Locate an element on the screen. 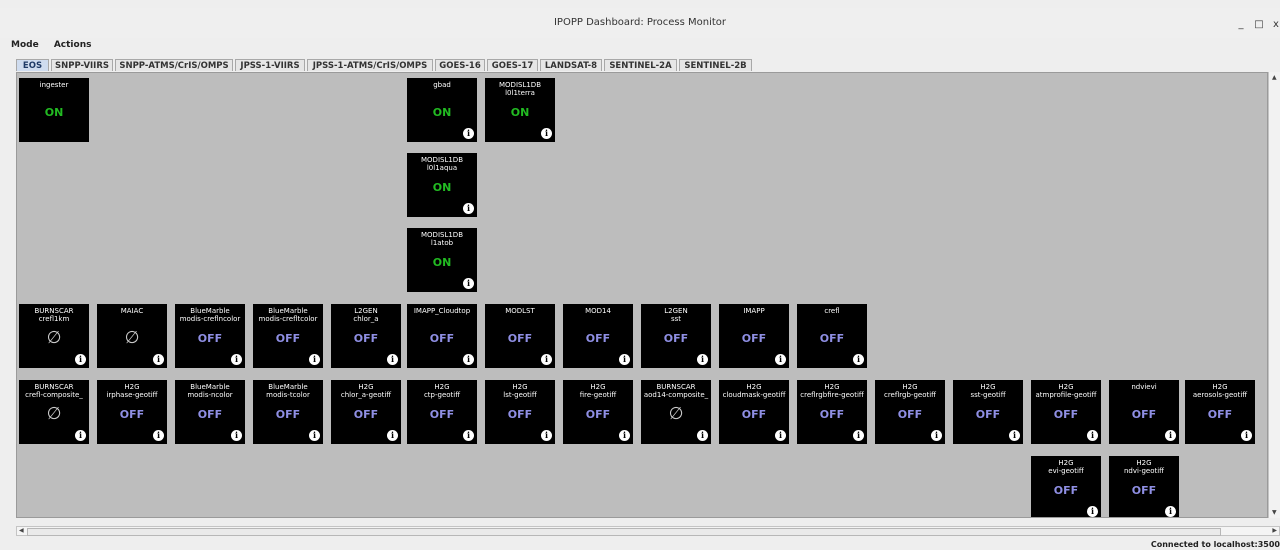 The height and width of the screenshot is (550, 1280). tab-goes-16: GOES-16 is located at coordinates (460, 65).